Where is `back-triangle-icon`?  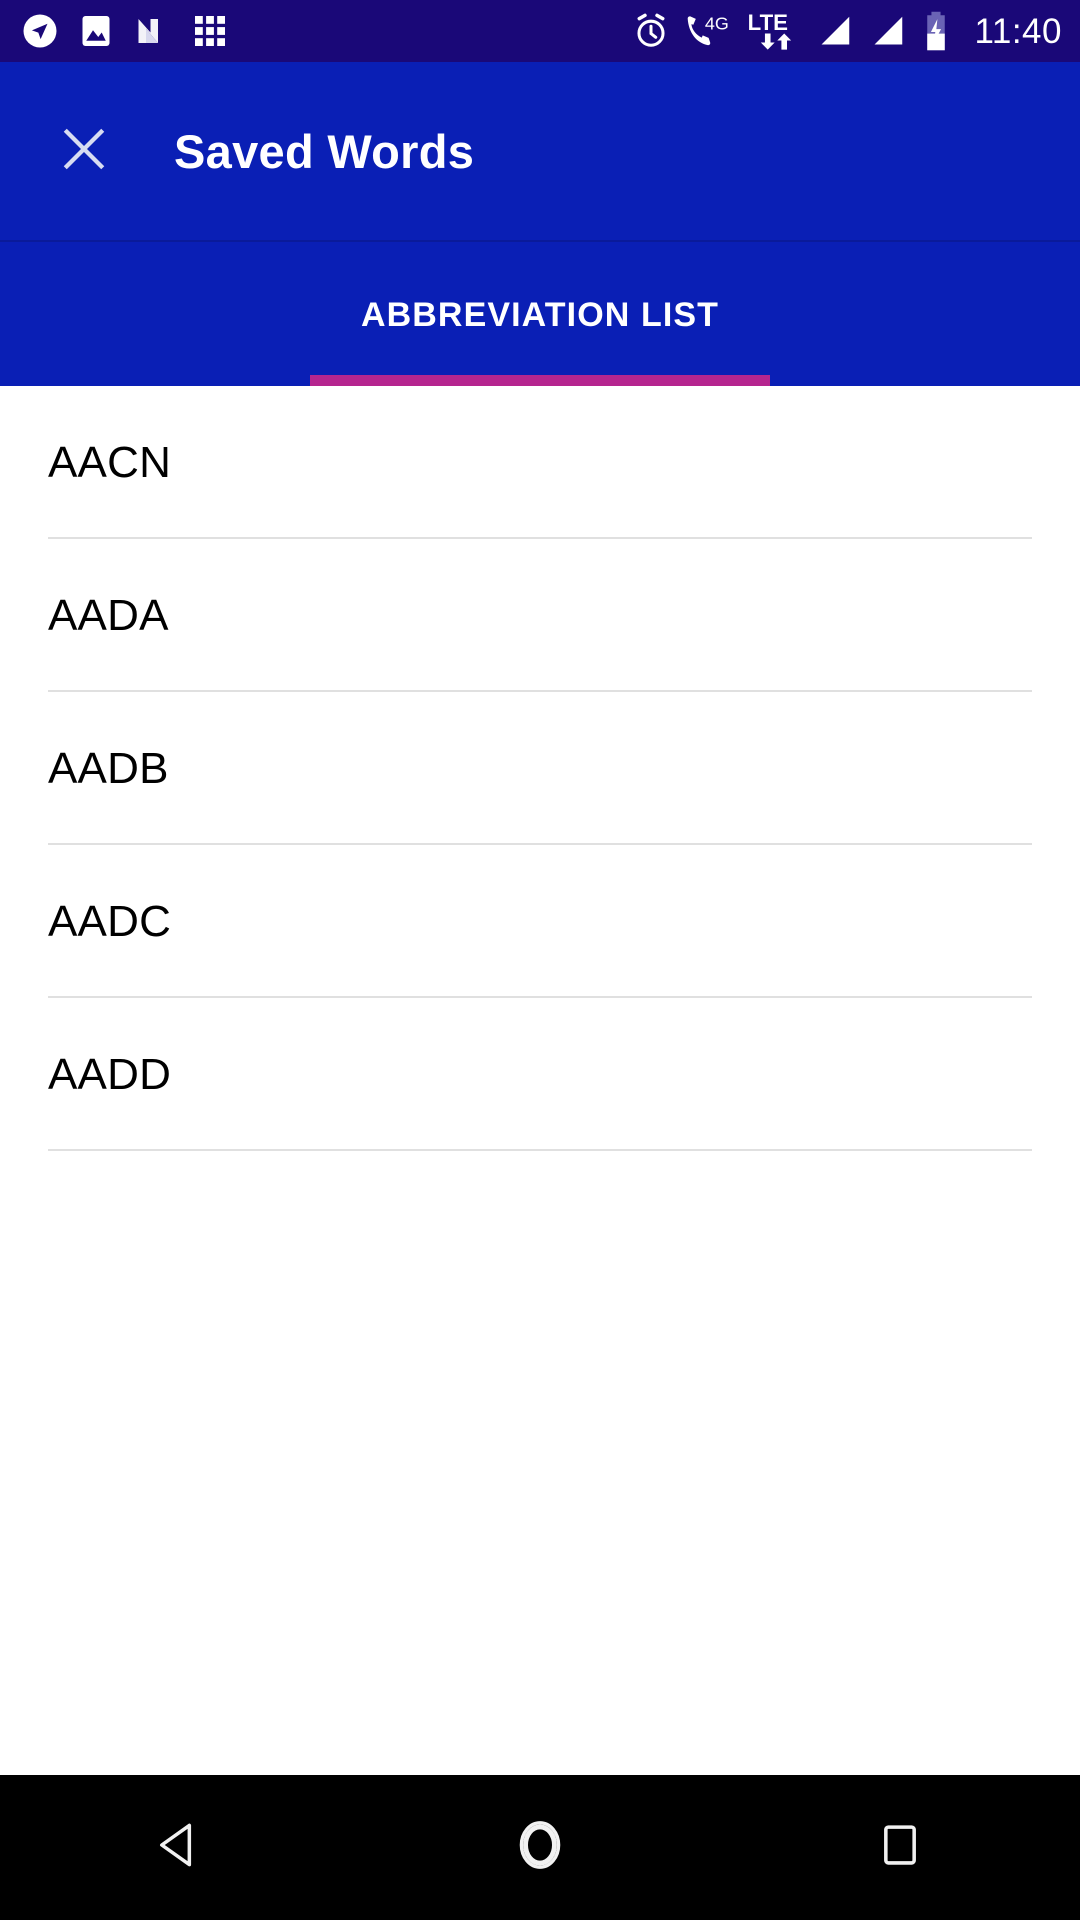
back-triangle-icon is located at coordinates (180, 1847).